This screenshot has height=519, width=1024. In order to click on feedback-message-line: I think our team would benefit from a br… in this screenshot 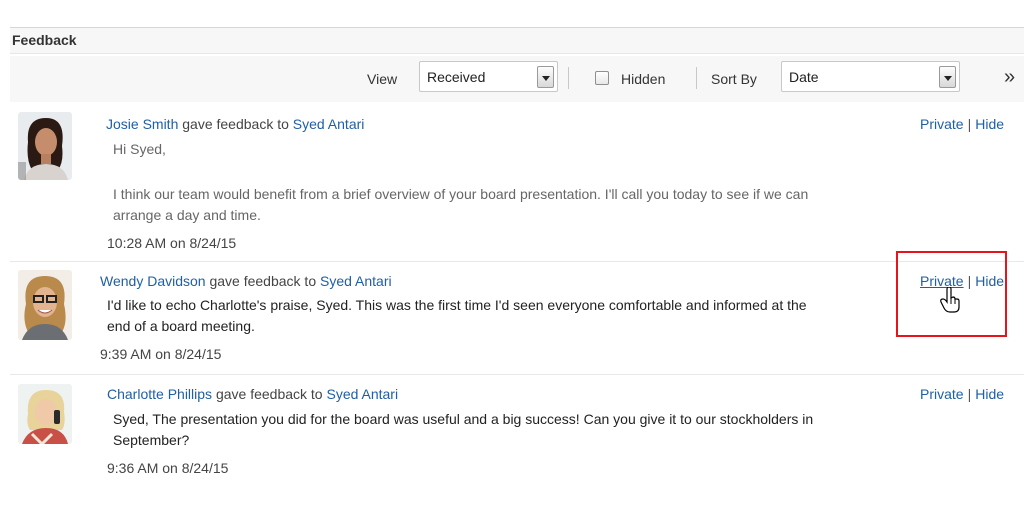, I will do `click(461, 194)`.